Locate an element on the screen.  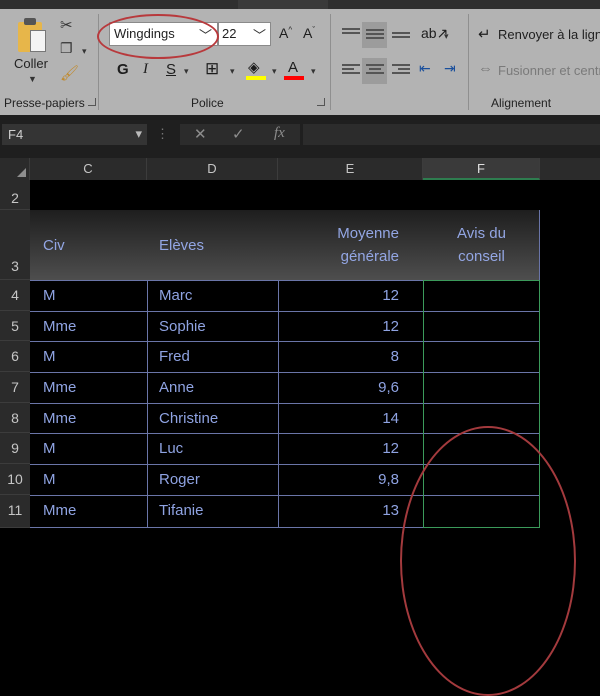
cell-moyenne: 9,8 is located at coordinates (338, 479).